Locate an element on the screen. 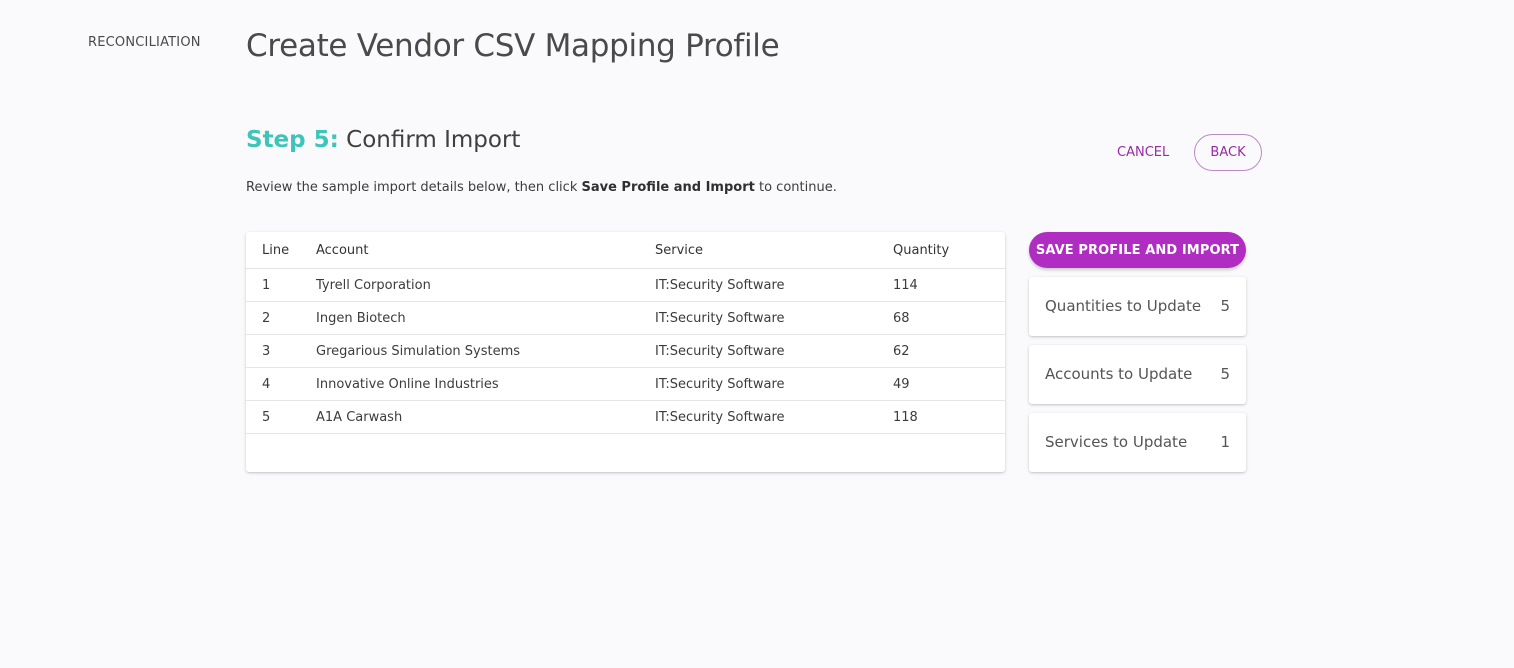  cell-line: 2 is located at coordinates (281, 318).